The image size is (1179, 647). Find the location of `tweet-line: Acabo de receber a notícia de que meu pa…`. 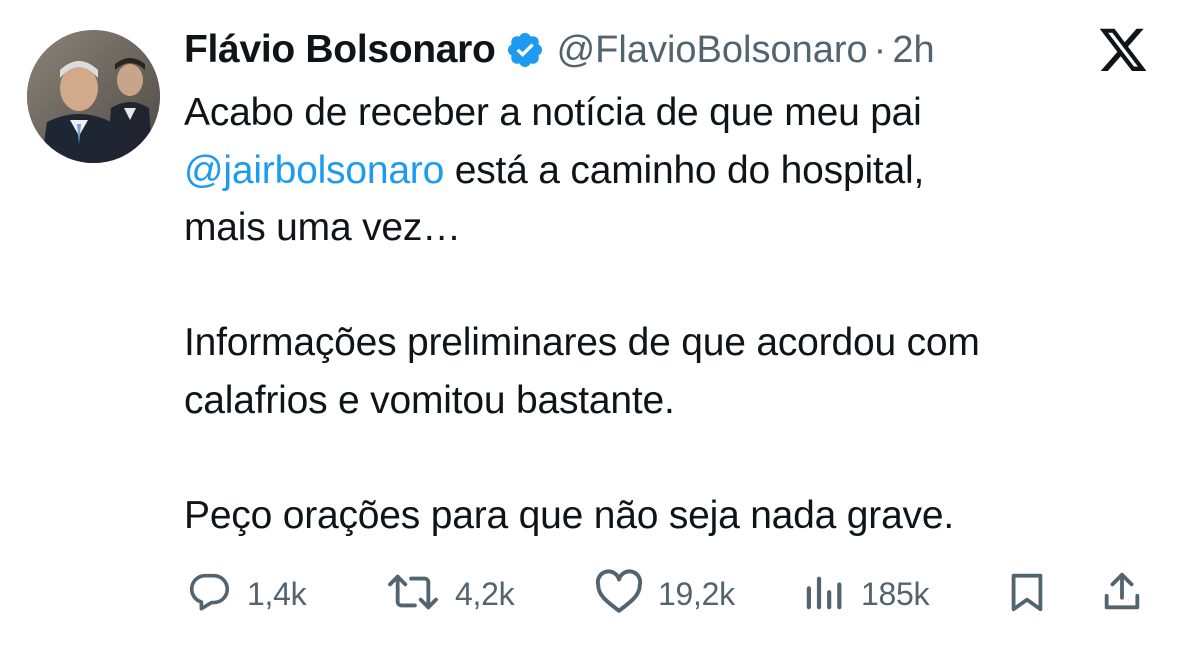

tweet-line: Acabo de receber a notícia de que meu pa… is located at coordinates (553, 112).